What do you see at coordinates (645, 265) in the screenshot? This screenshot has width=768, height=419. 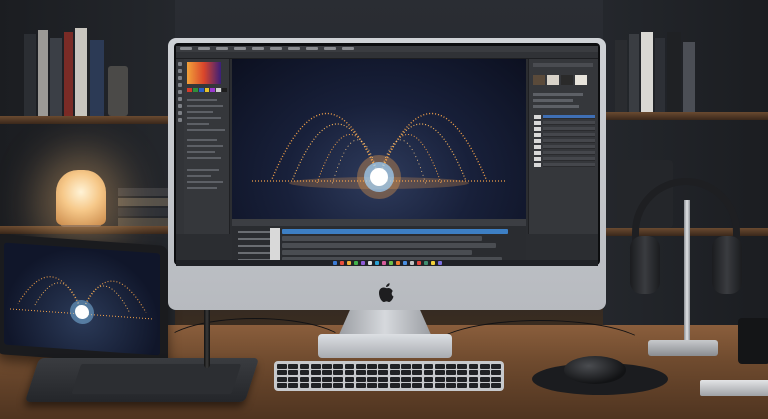 I see `headphones-left-cup` at bounding box center [645, 265].